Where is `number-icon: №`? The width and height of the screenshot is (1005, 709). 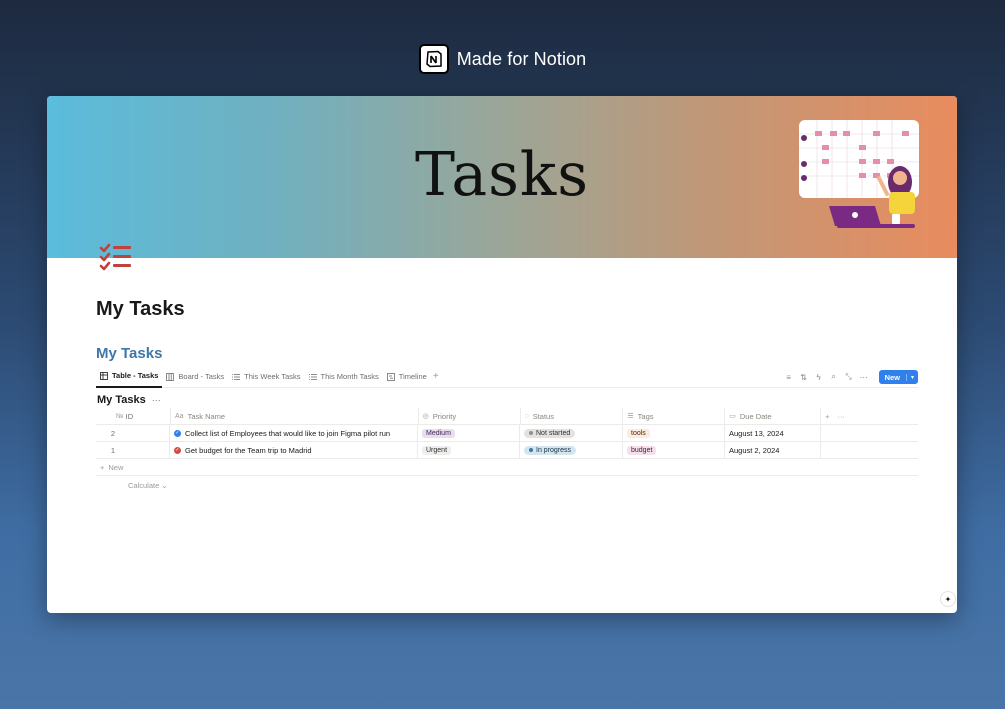
number-icon: № is located at coordinates (120, 416).